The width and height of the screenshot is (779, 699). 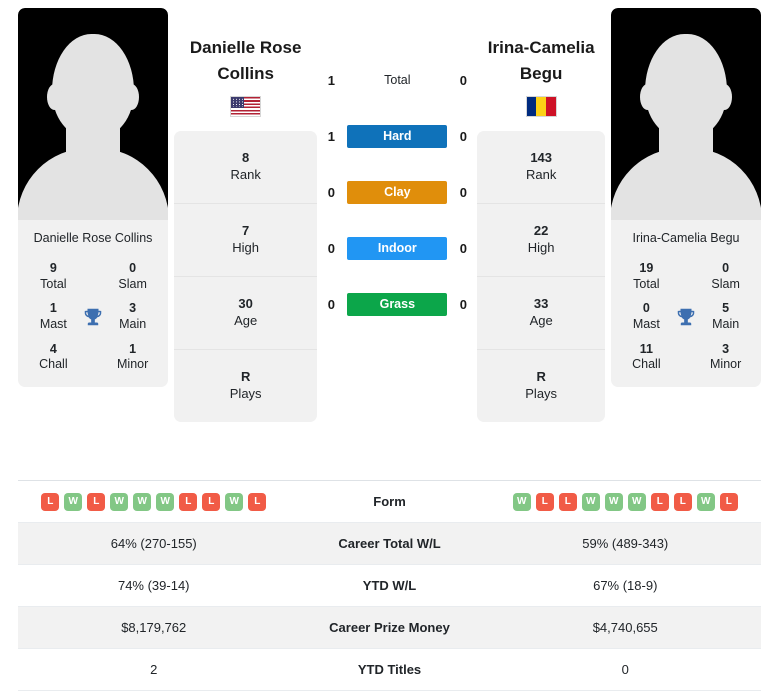 I want to click on titles-challenger-label: Chall, so click(x=53, y=364).